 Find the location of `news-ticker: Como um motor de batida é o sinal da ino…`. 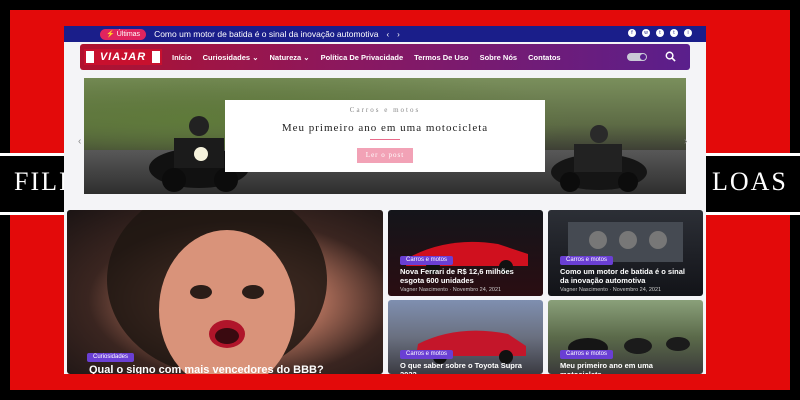

news-ticker: Como um motor de batida é o sinal da ino… is located at coordinates (266, 34).